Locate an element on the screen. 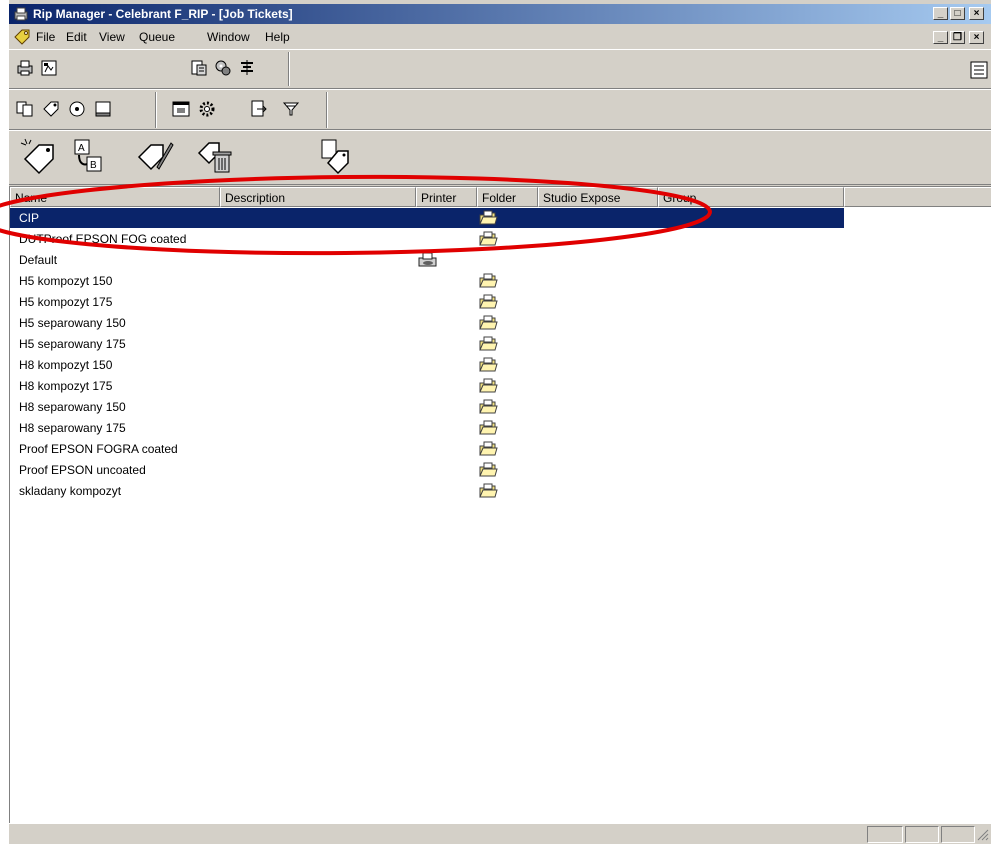 The width and height of the screenshot is (991, 844). row-name: H5 kompozyt 175 is located at coordinates (66, 302).